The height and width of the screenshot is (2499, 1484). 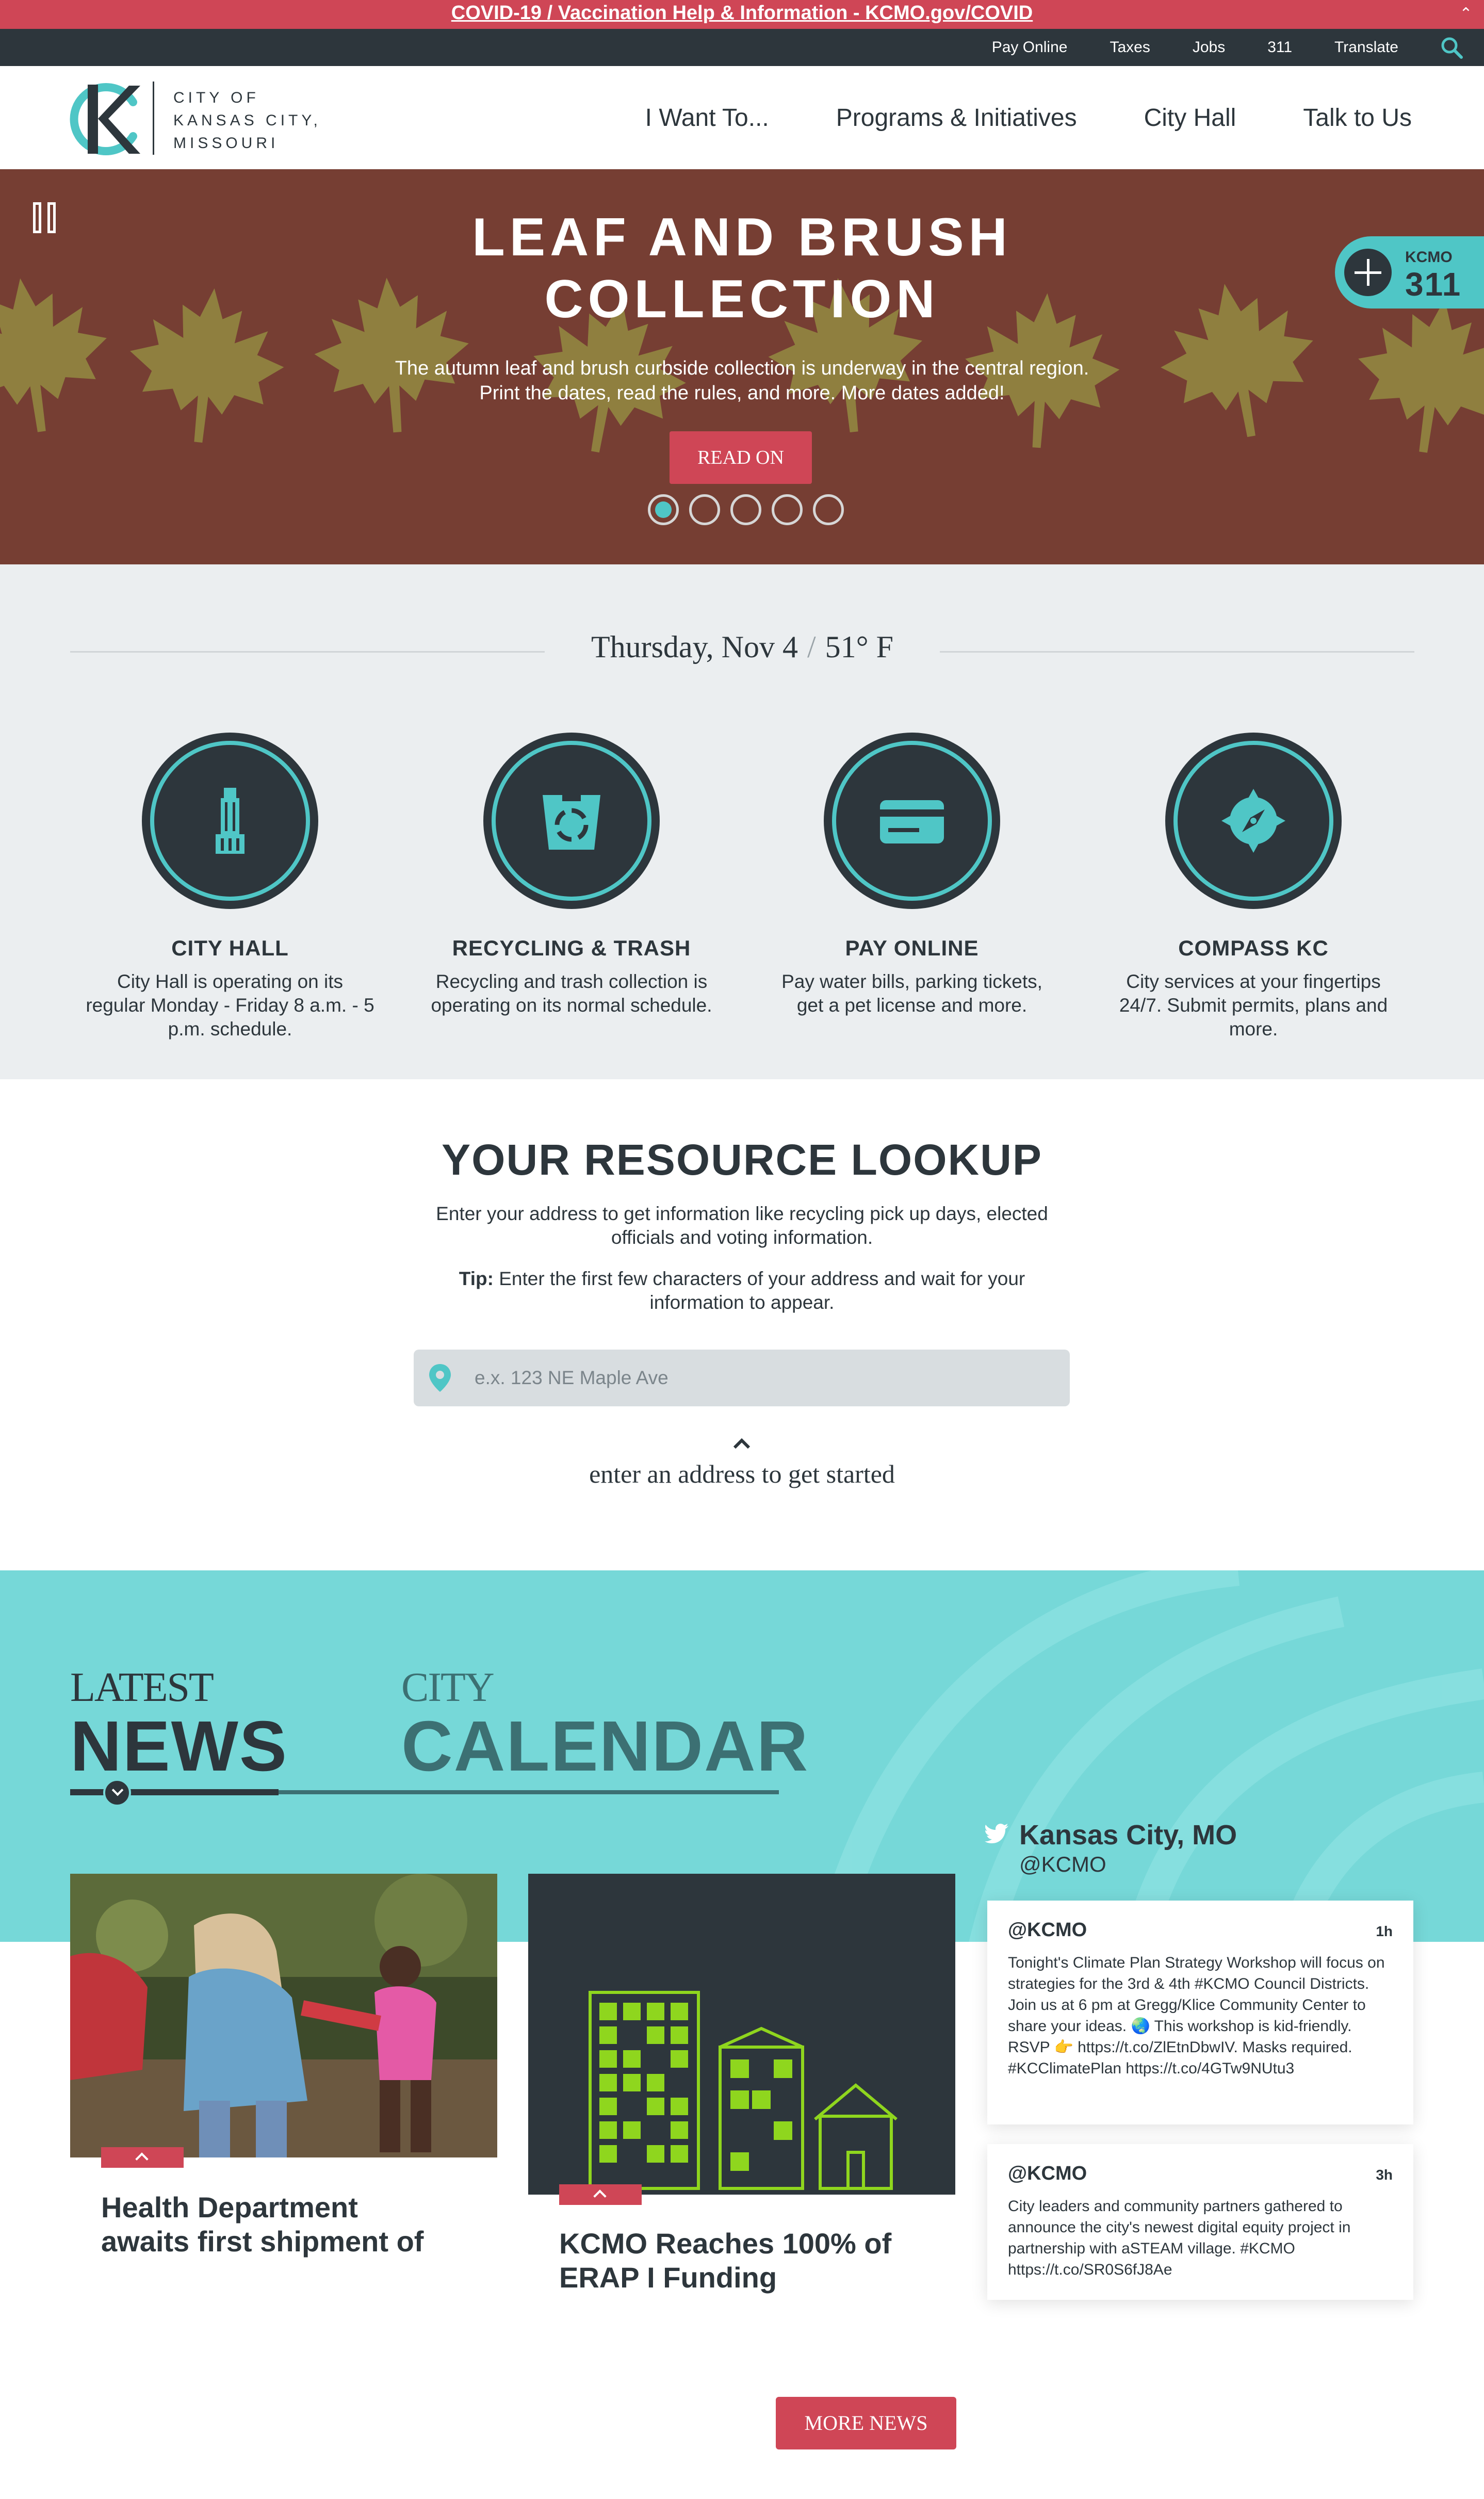 I want to click on resource-lookup-title: YOUR RESOURCE LOOKUP, so click(x=742, y=1159).